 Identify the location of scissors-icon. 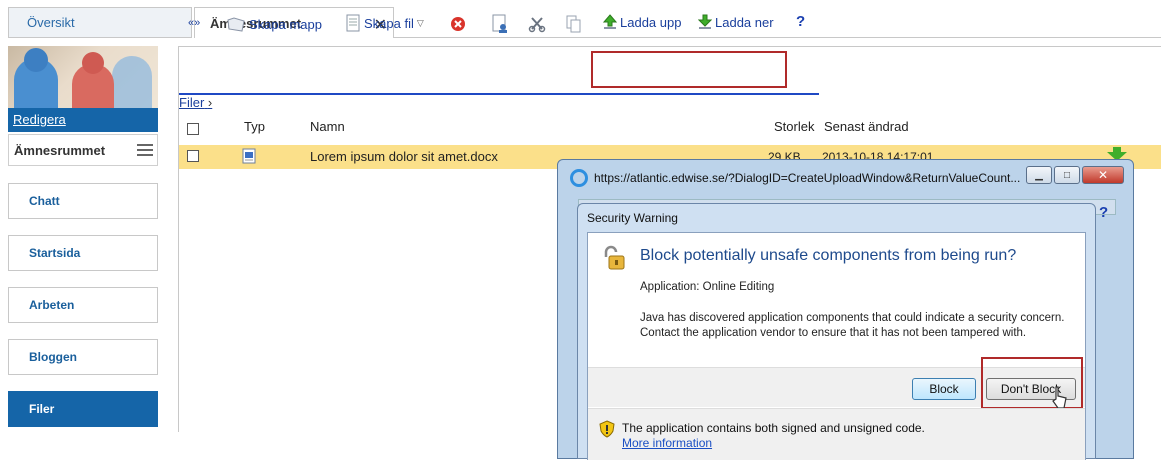
(537, 25).